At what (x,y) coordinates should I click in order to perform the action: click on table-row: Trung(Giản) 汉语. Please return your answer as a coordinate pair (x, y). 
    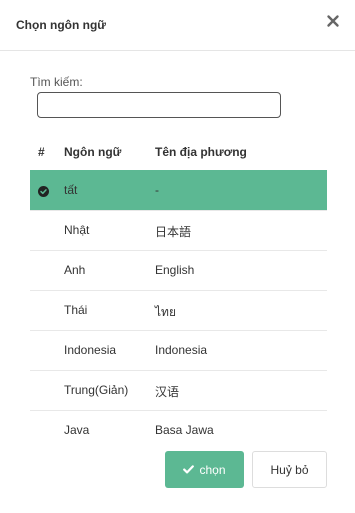
    Looking at the image, I should click on (178, 390).